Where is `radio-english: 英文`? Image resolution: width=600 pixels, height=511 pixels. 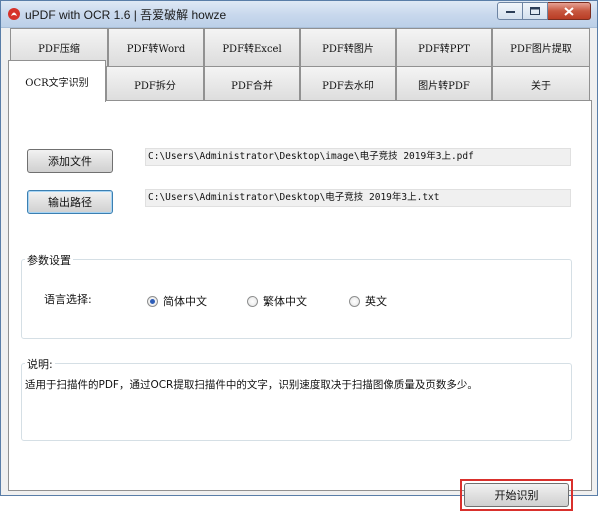 radio-english: 英文 is located at coordinates (368, 301).